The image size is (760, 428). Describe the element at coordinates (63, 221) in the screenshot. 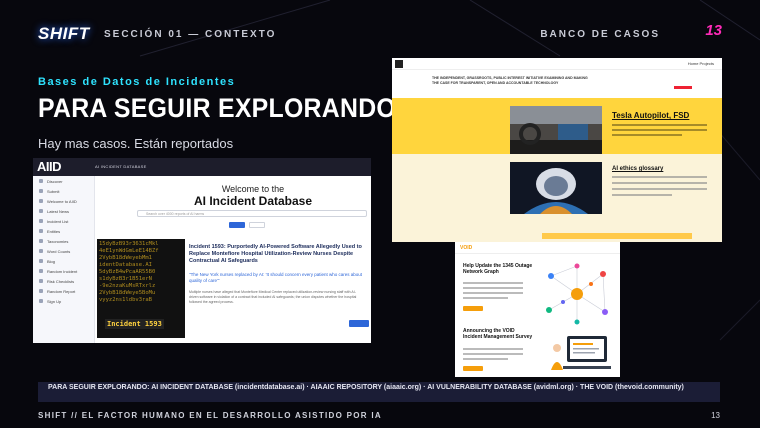

I see `aiid-sidebar-item: Incident List` at that location.